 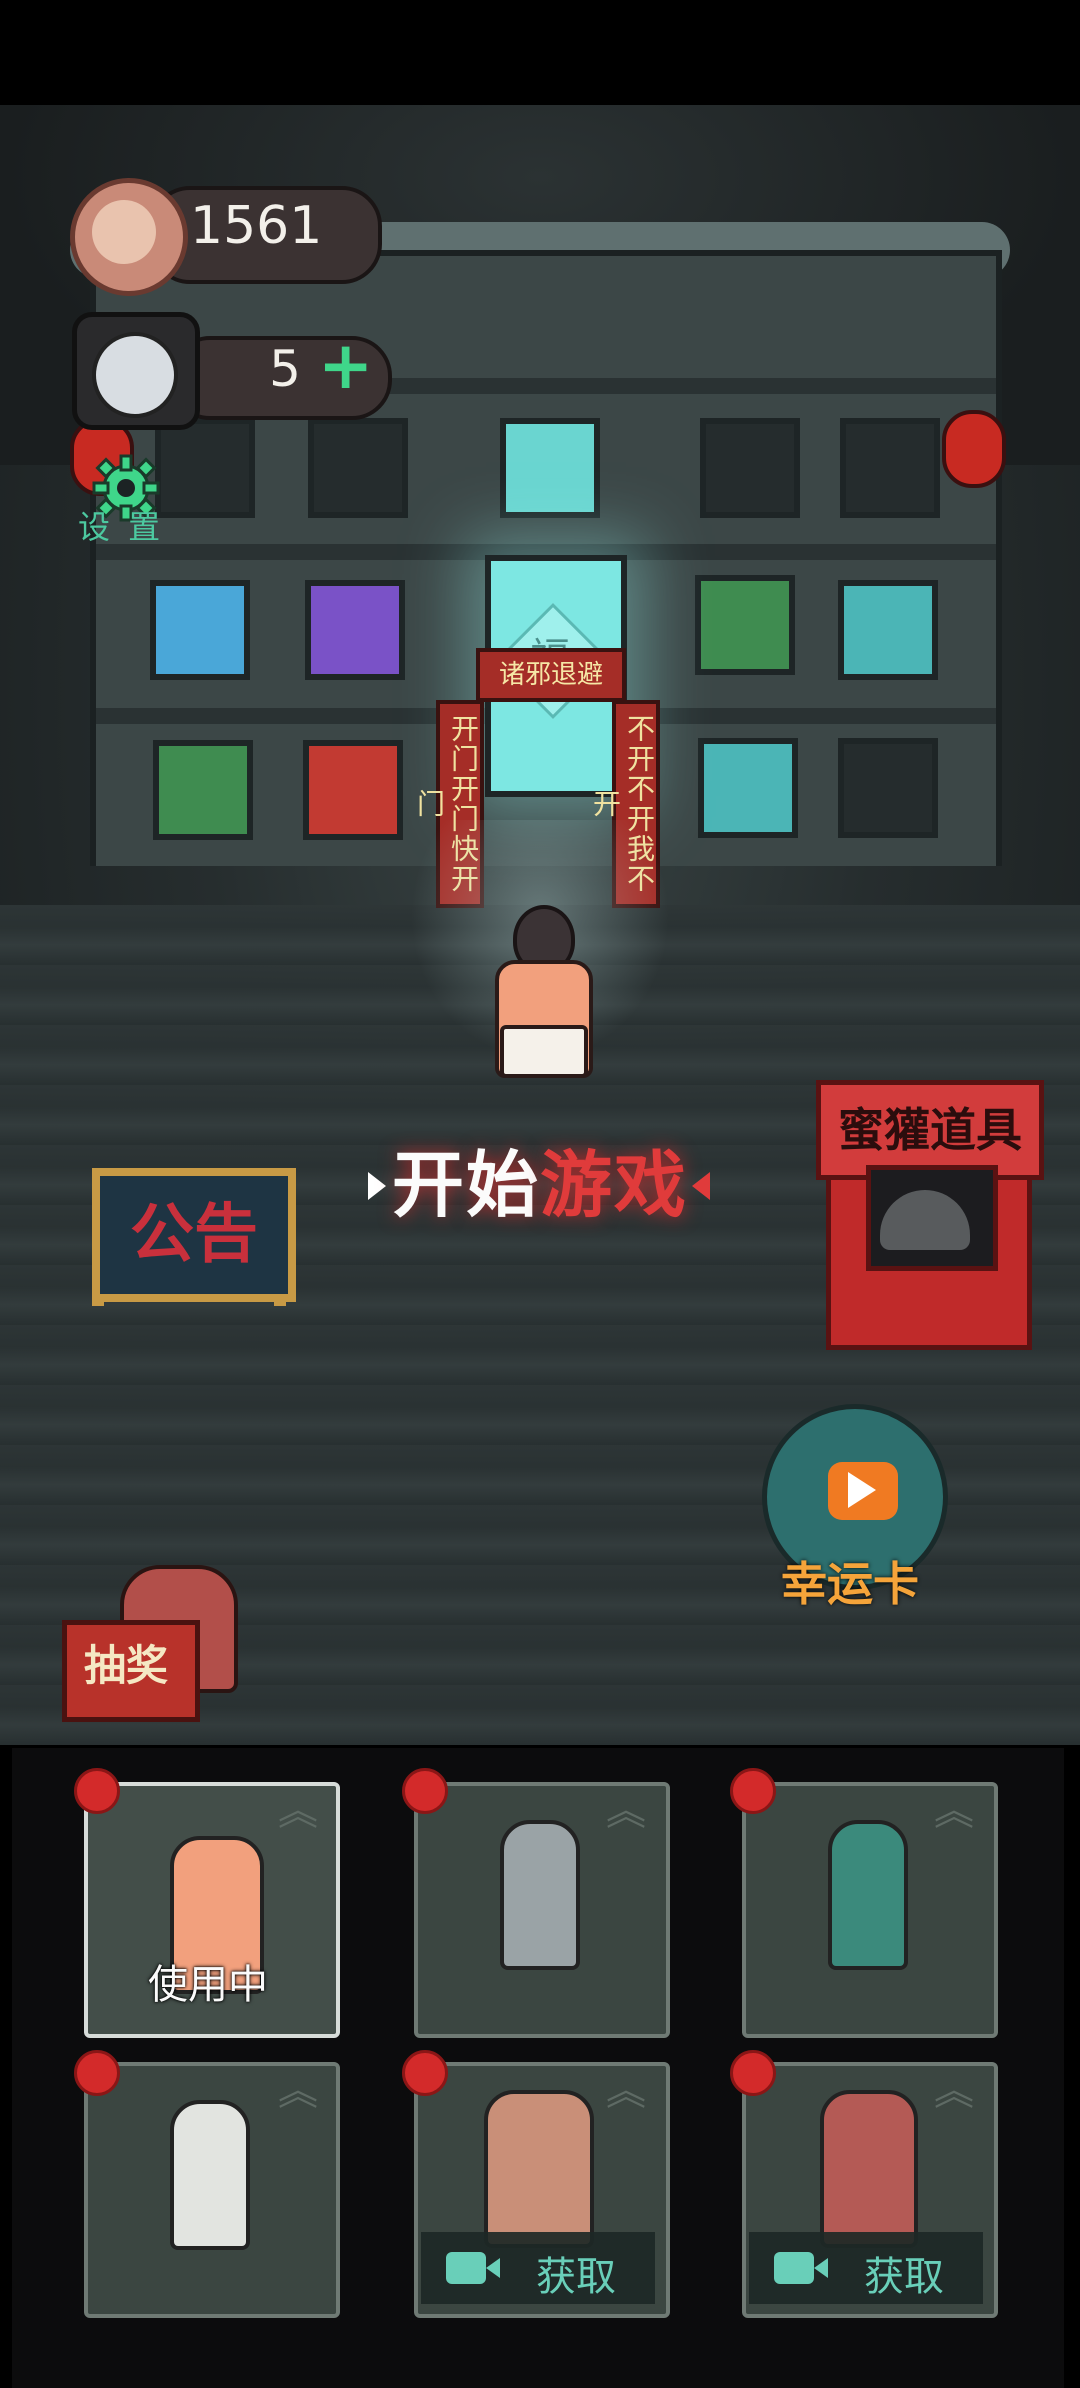 What do you see at coordinates (256, 226) in the screenshot?
I see `coin-amount: 1561` at bounding box center [256, 226].